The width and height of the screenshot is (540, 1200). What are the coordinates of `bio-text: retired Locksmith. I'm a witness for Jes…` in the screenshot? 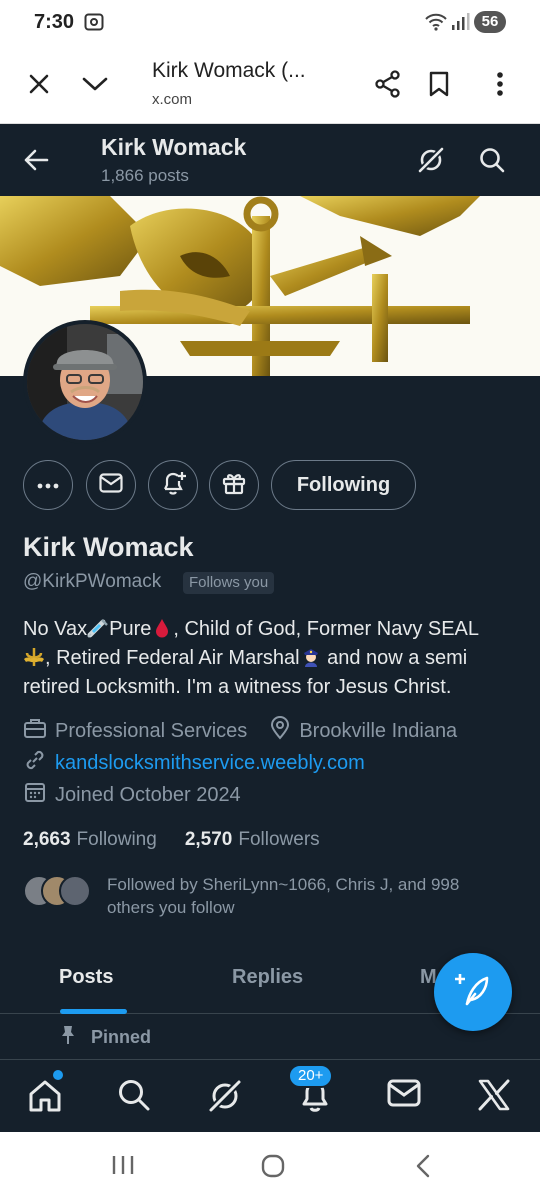 It's located at (237, 687).